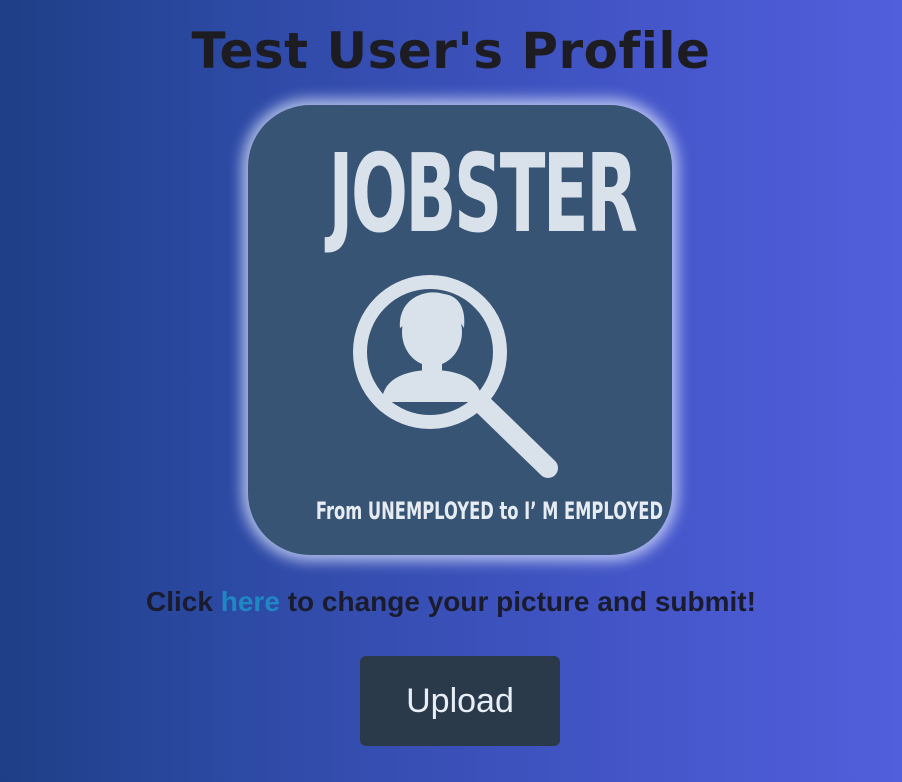 The width and height of the screenshot is (902, 782). Describe the element at coordinates (521, 601) in the screenshot. I see `instruction-text-end: to change your picture and submit!` at that location.